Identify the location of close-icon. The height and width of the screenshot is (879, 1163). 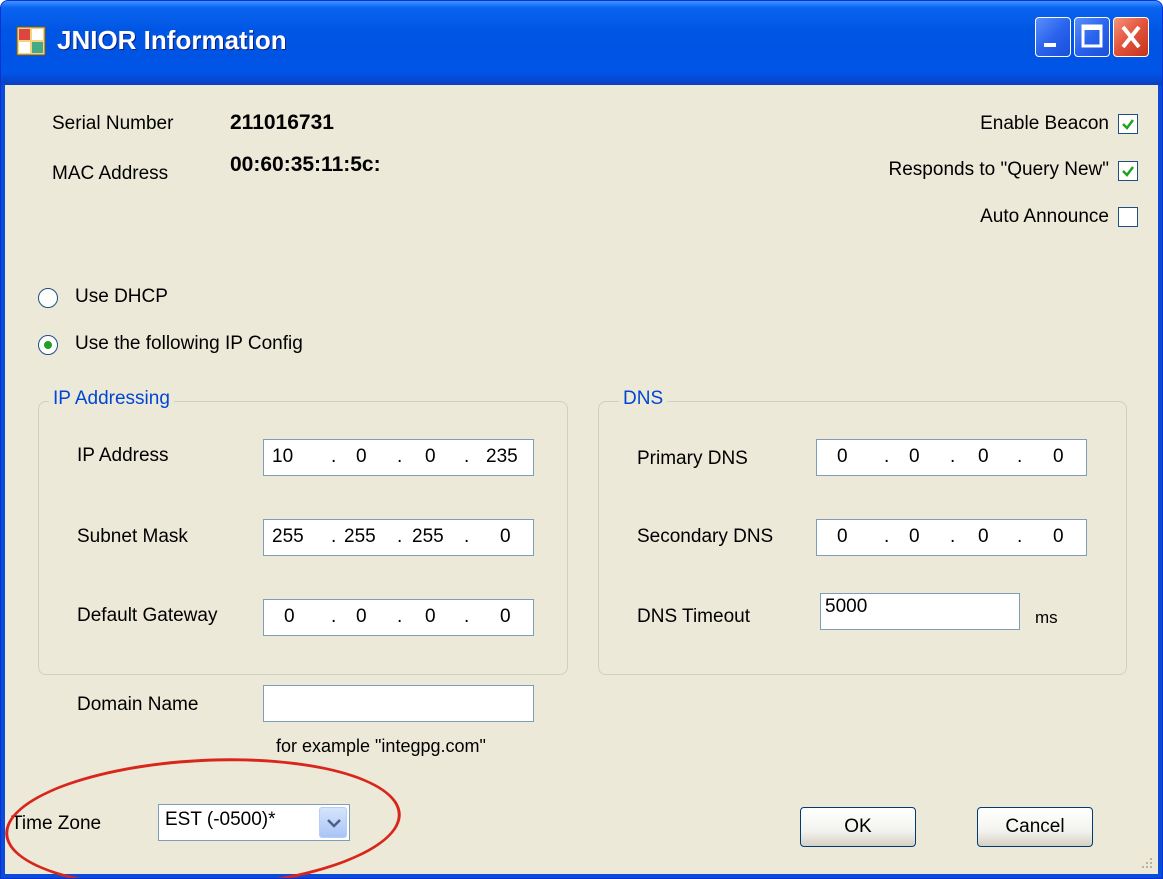
(1131, 37).